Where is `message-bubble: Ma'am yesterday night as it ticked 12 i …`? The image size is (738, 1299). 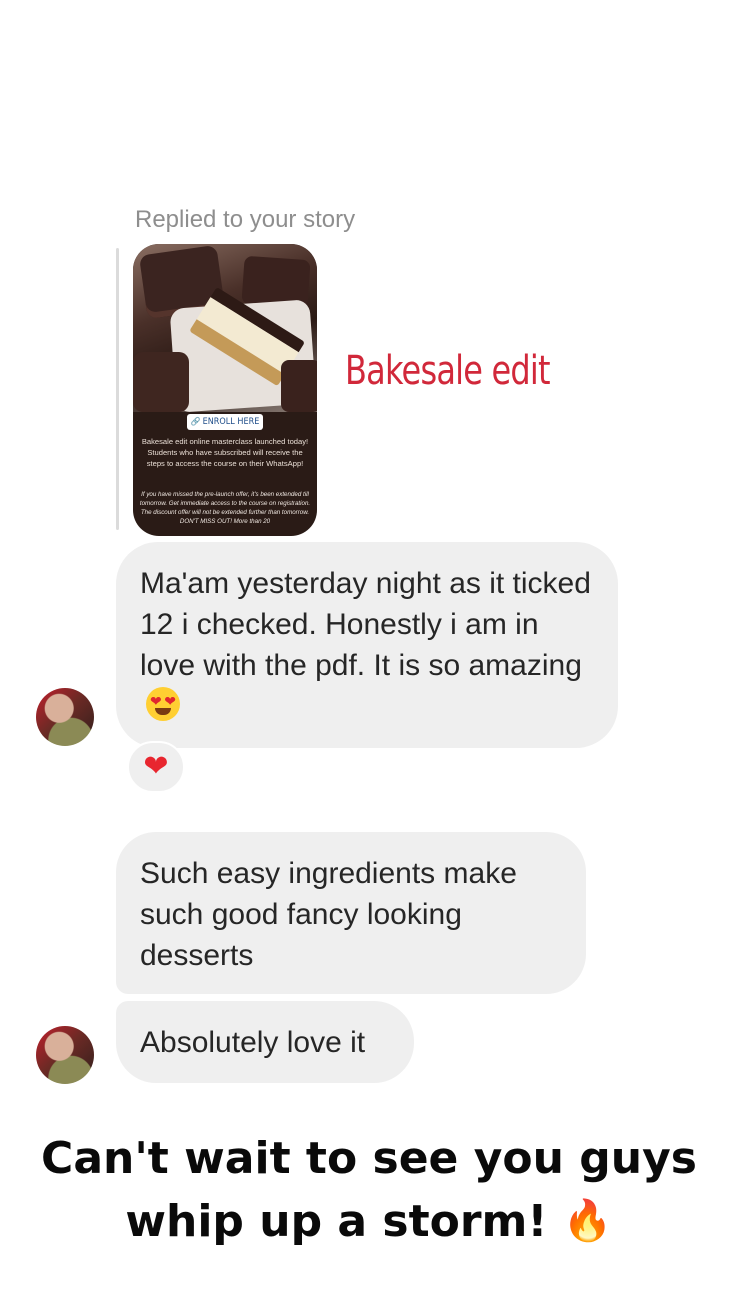 message-bubble: Ma'am yesterday night as it ticked 12 i … is located at coordinates (367, 645).